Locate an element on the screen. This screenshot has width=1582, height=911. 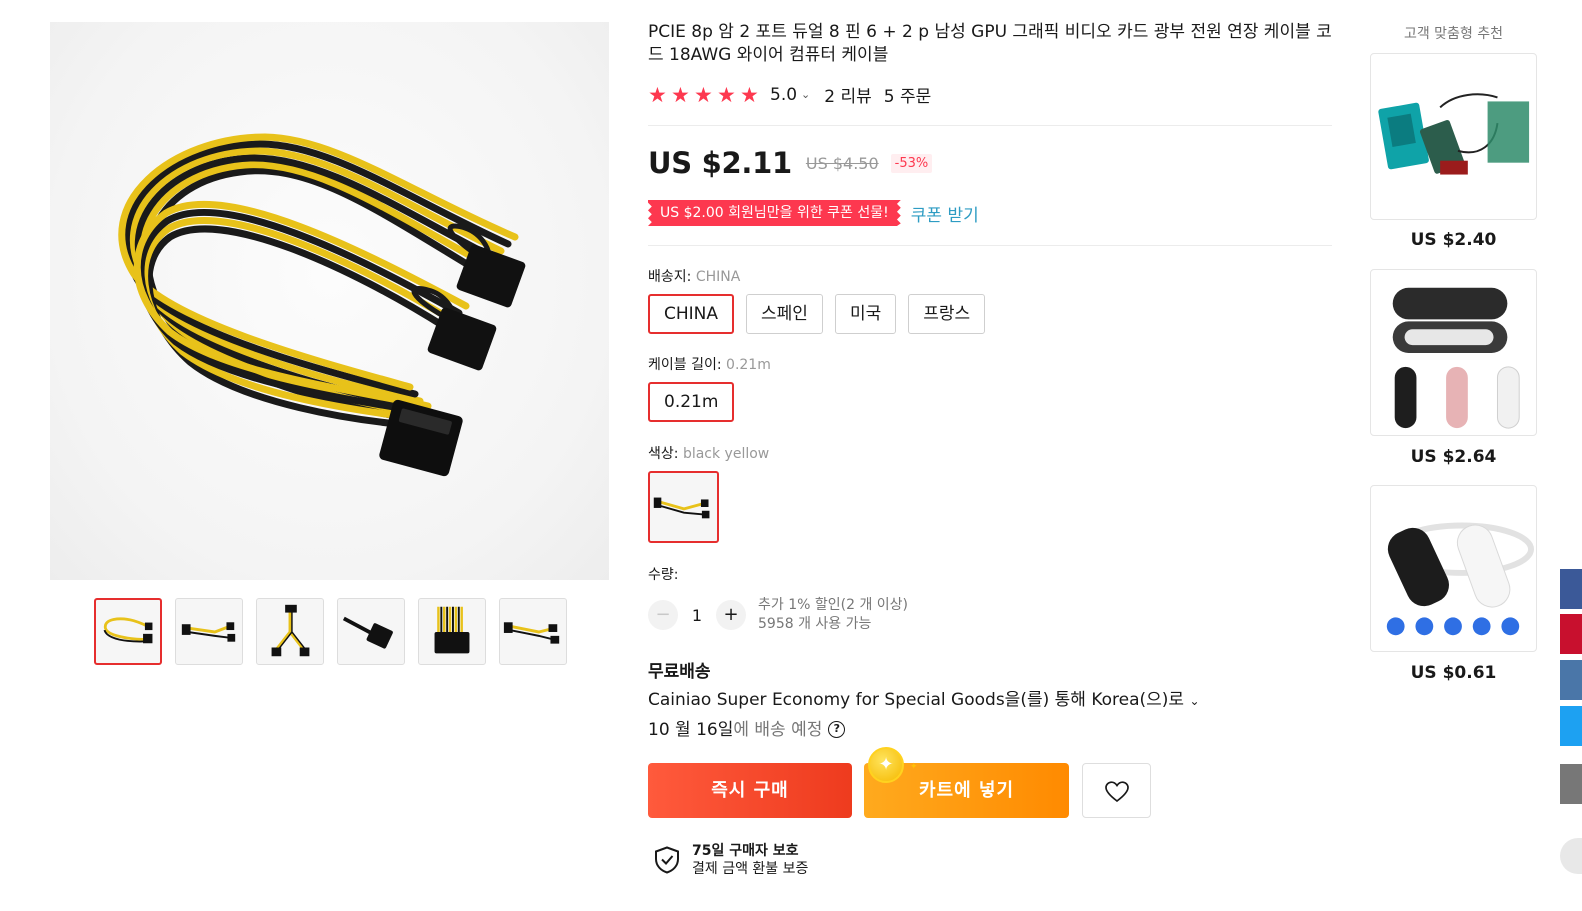
get-coupon-link: 쿠폰 받기 is located at coordinates (945, 213).